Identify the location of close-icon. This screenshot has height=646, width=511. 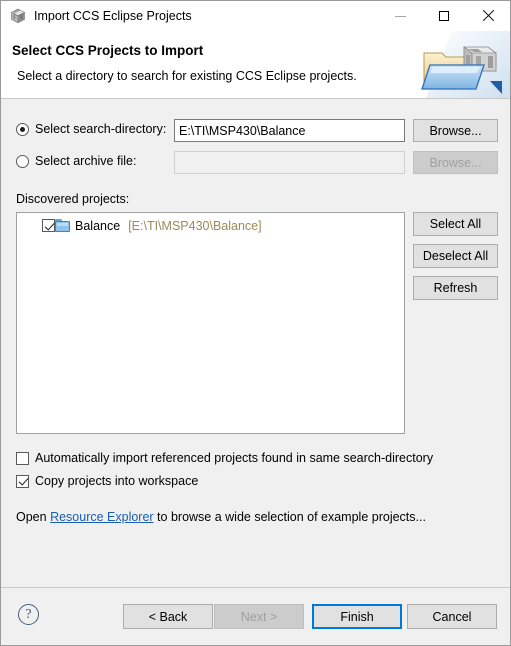
(488, 16).